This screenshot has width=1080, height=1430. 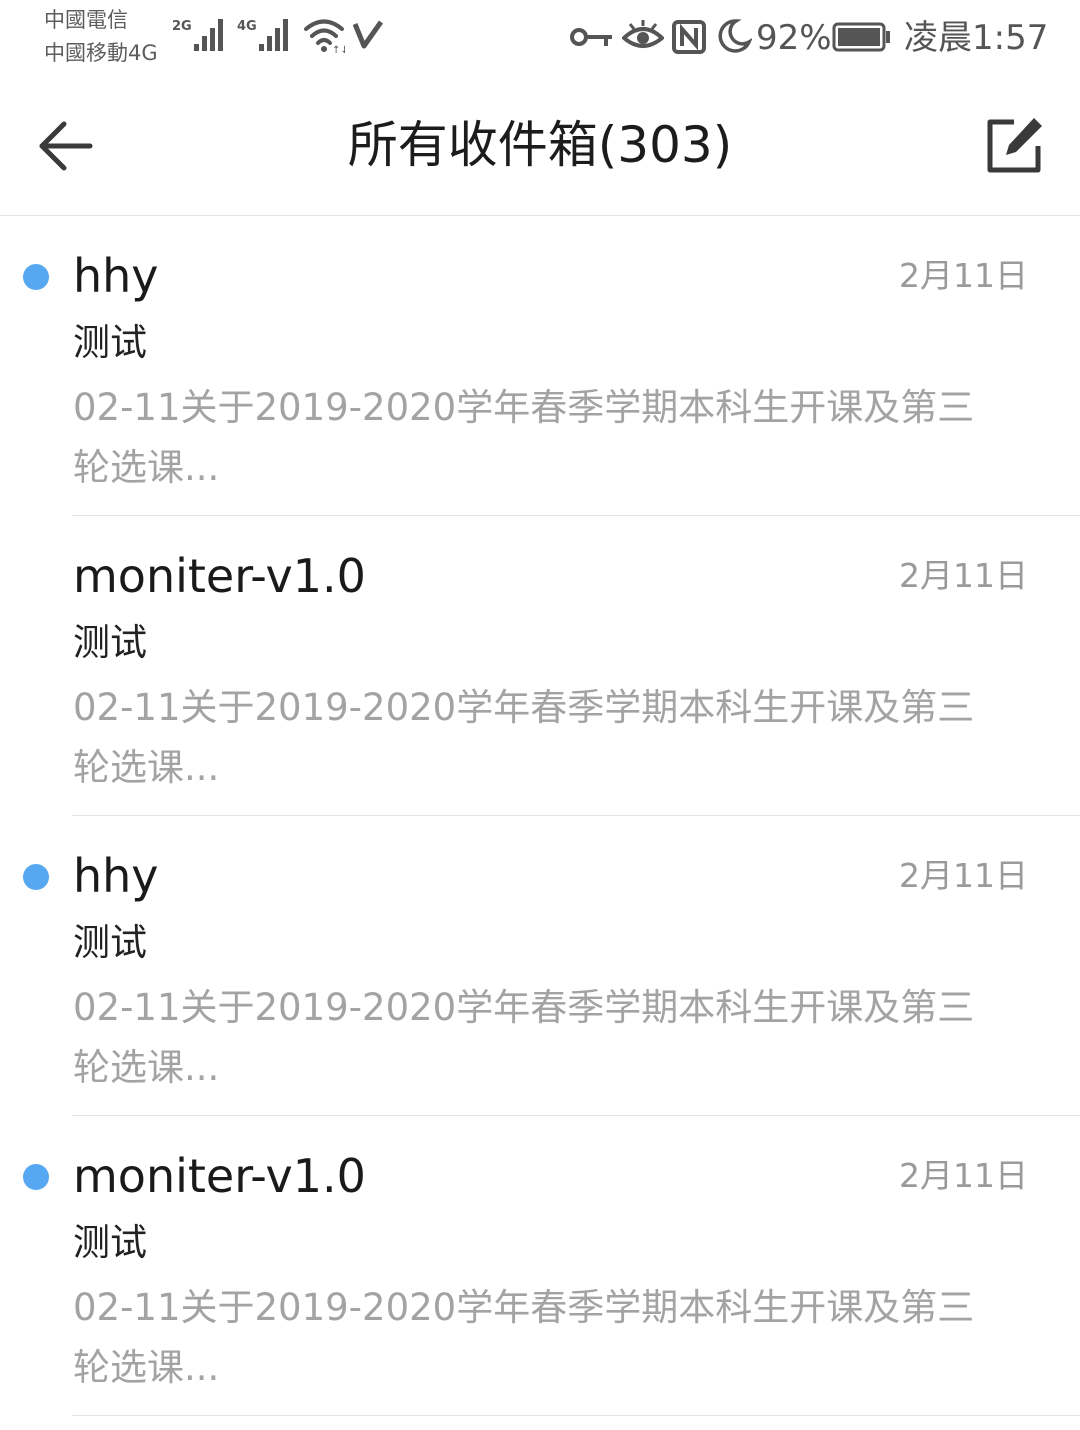 I want to click on signal-2g-icon: 2G, so click(x=197, y=35).